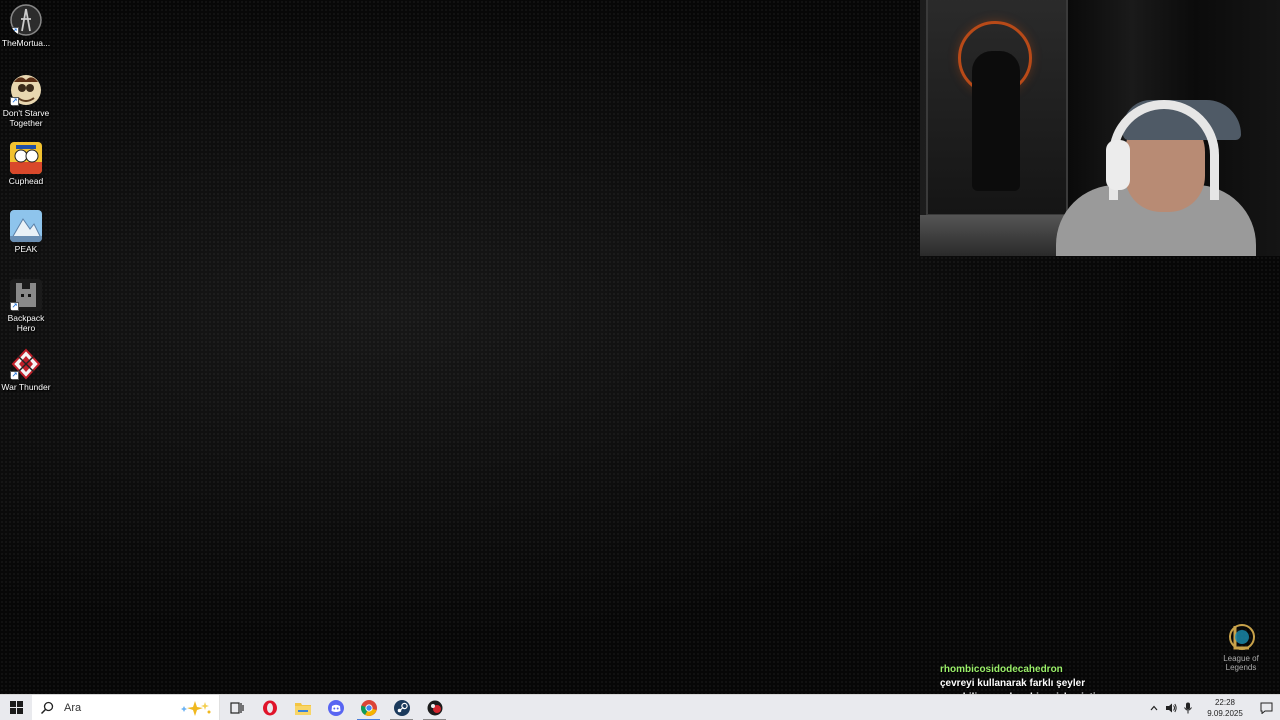 The height and width of the screenshot is (720, 1280). Describe the element at coordinates (26, 181) in the screenshot. I see `desktop-icon-label: Cuphead` at that location.